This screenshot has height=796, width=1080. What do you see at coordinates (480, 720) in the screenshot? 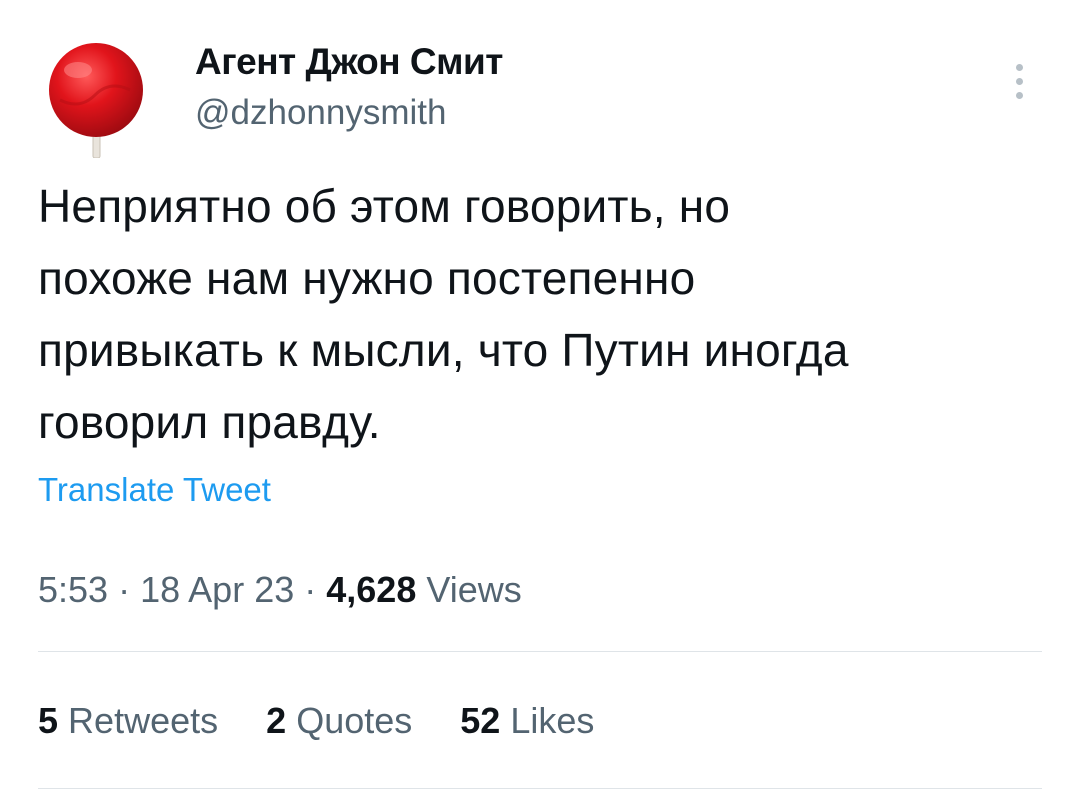
I see `likes-count: 52` at bounding box center [480, 720].